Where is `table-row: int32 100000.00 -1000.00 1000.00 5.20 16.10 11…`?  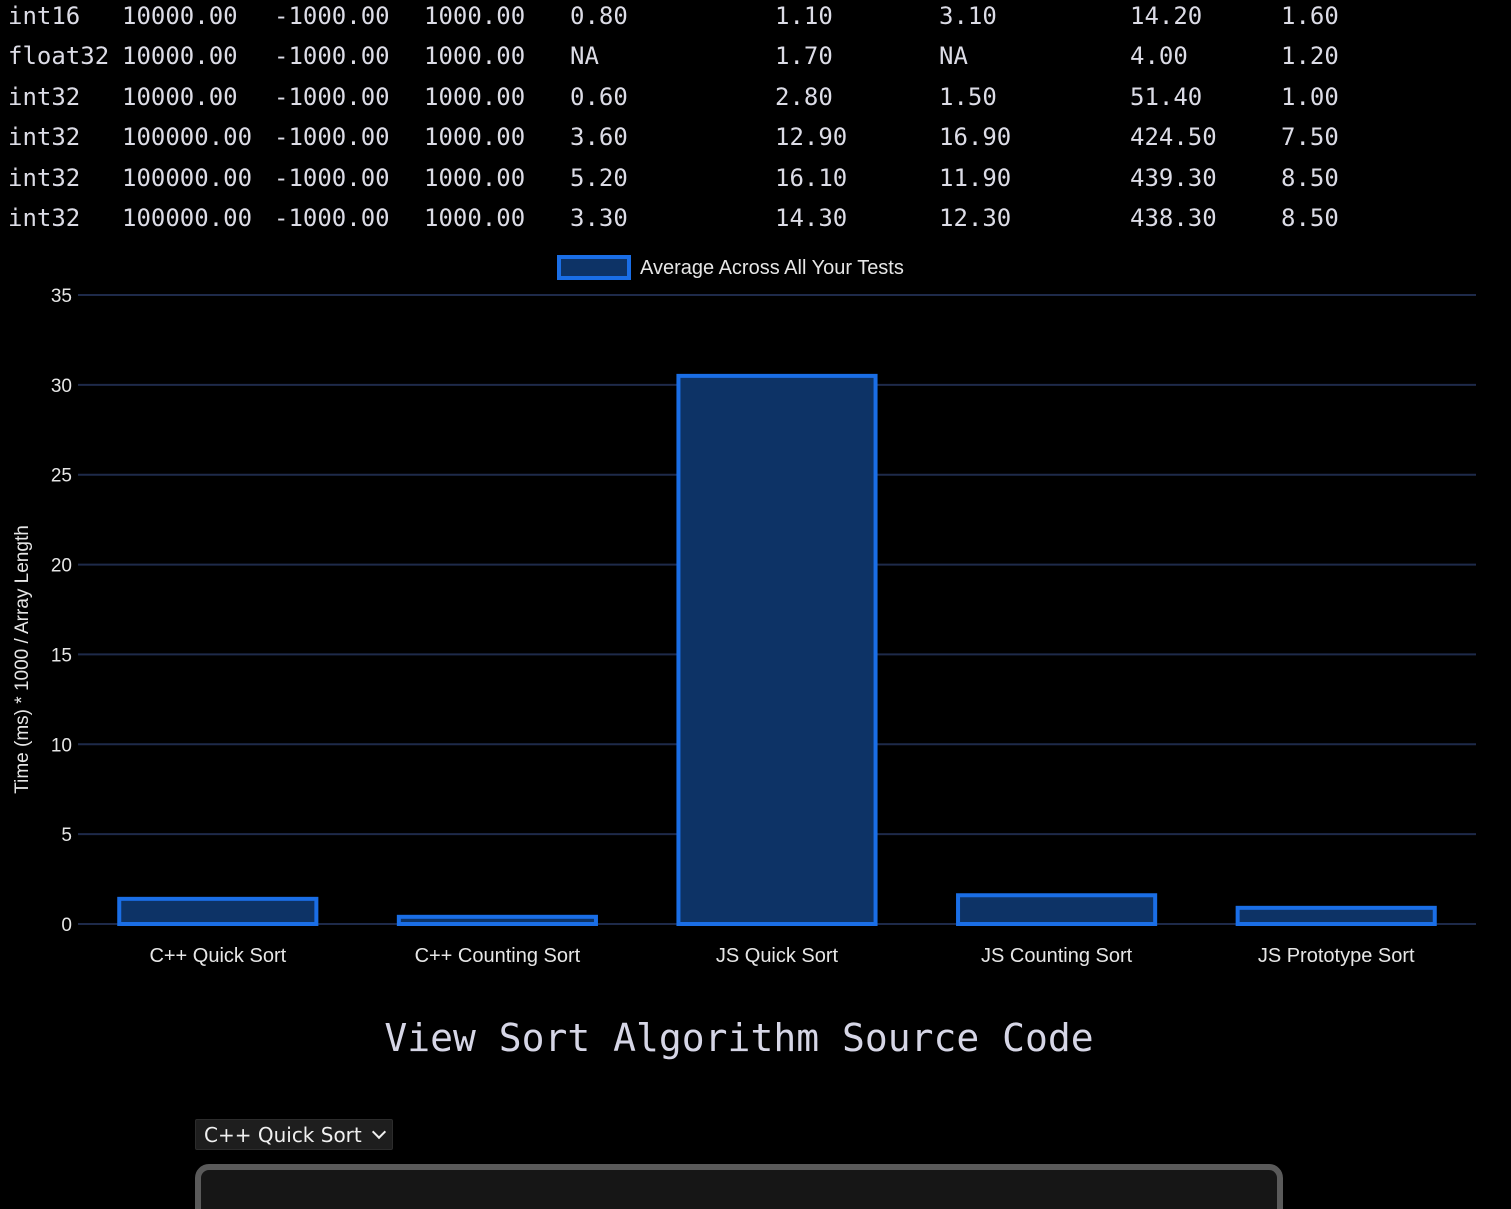
table-row: int32 100000.00 -1000.00 1000.00 5.20 16.10 11… is located at coordinates (755, 182).